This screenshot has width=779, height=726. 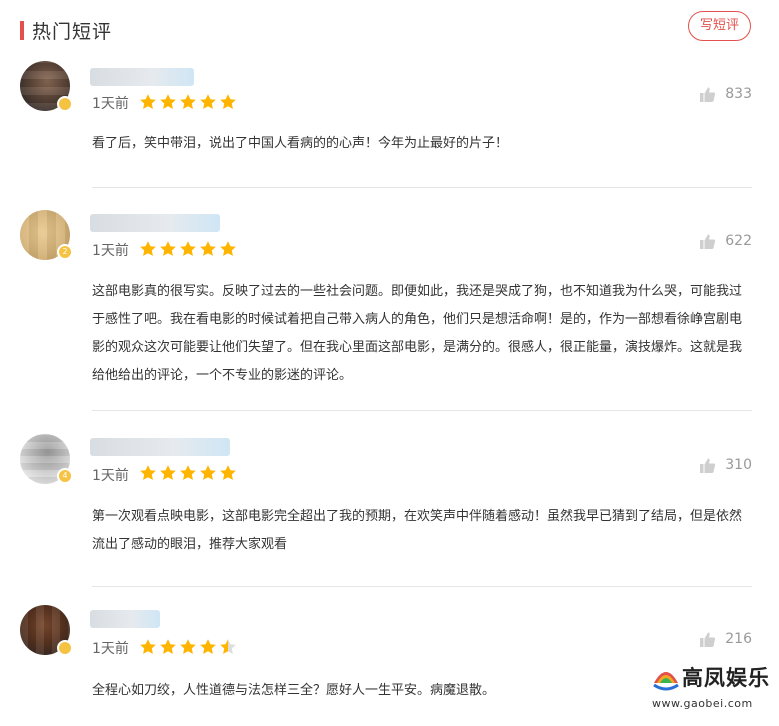 What do you see at coordinates (738, 465) in the screenshot?
I see `like-count: 310` at bounding box center [738, 465].